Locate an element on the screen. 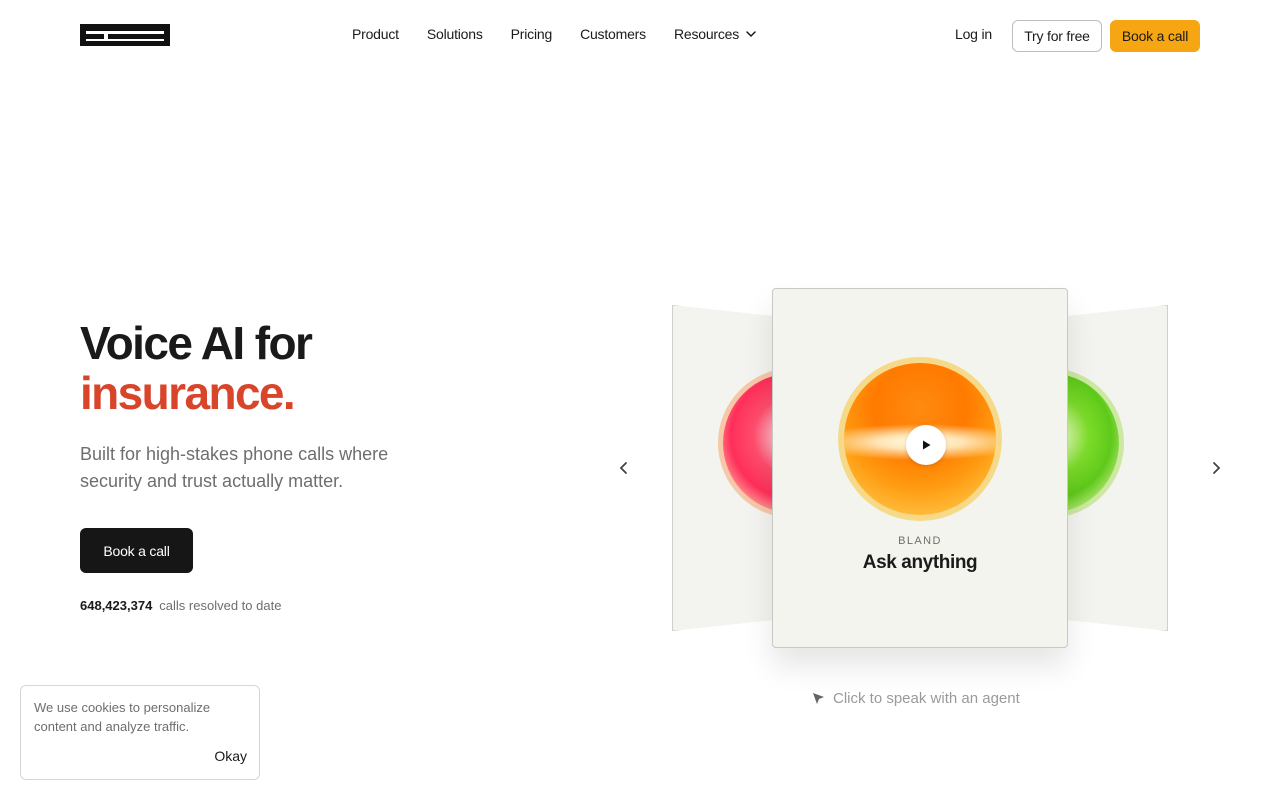 This screenshot has height=800, width=1280. play-icon is located at coordinates (927, 445).